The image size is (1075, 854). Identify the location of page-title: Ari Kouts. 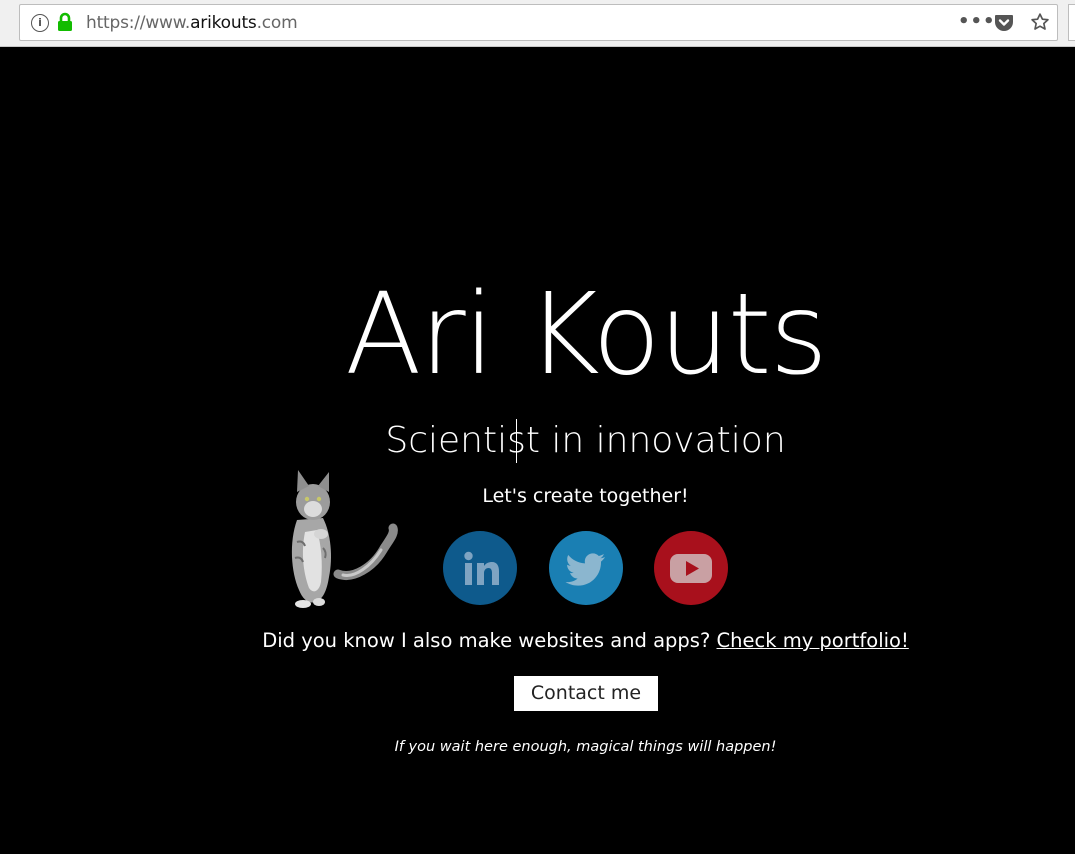
(586, 335).